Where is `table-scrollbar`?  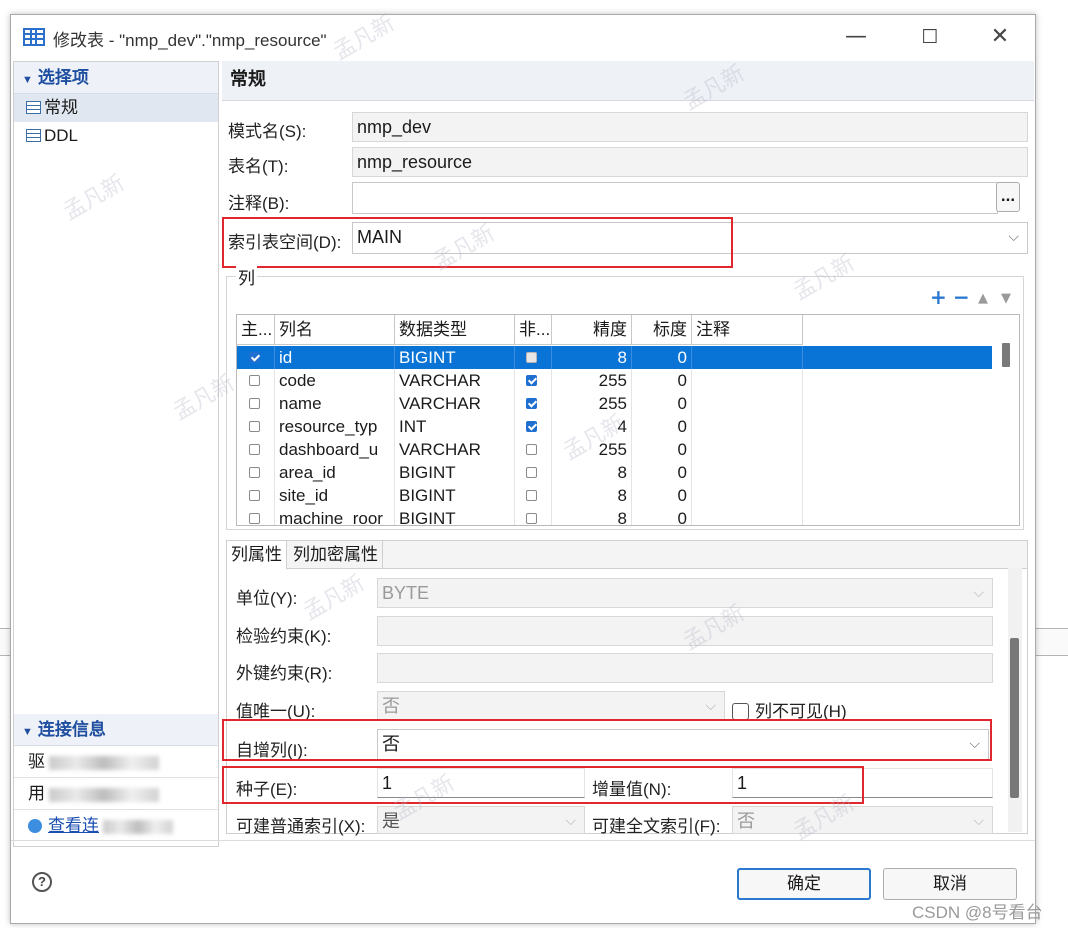
table-scrollbar is located at coordinates (1006, 420).